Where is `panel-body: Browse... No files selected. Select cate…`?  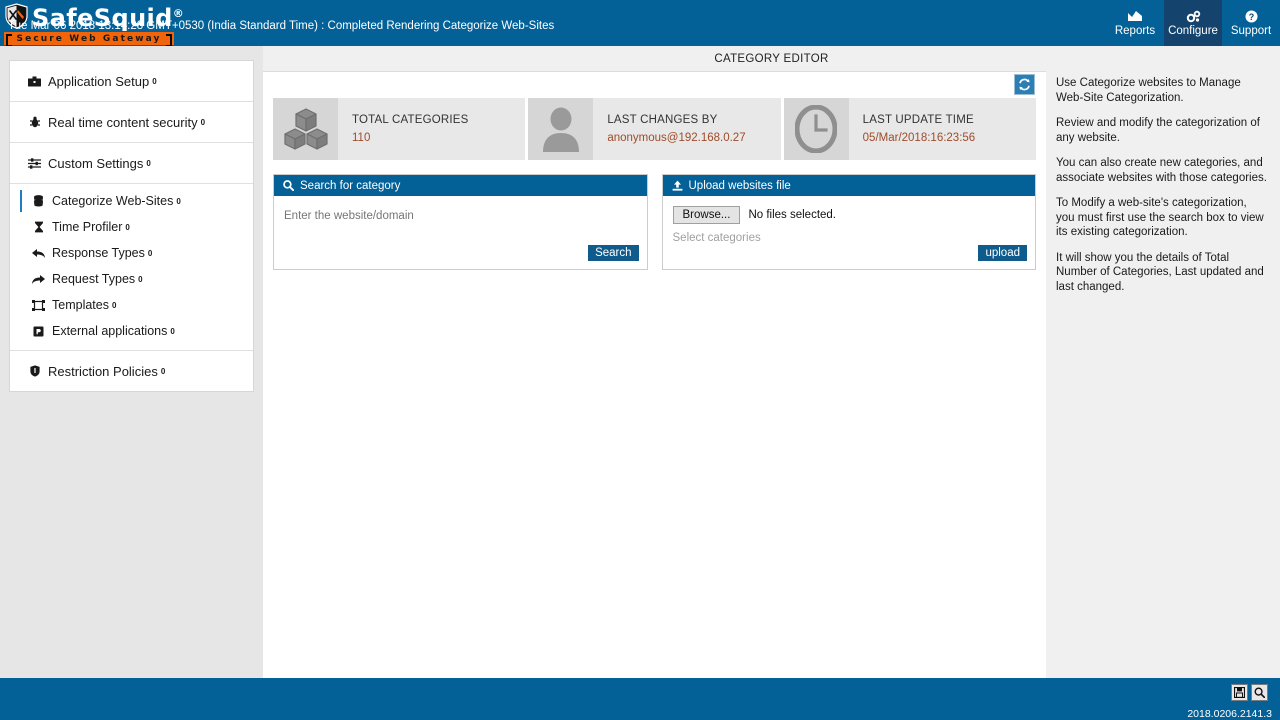 panel-body: Browse... No files selected. Select cate… is located at coordinates (849, 232).